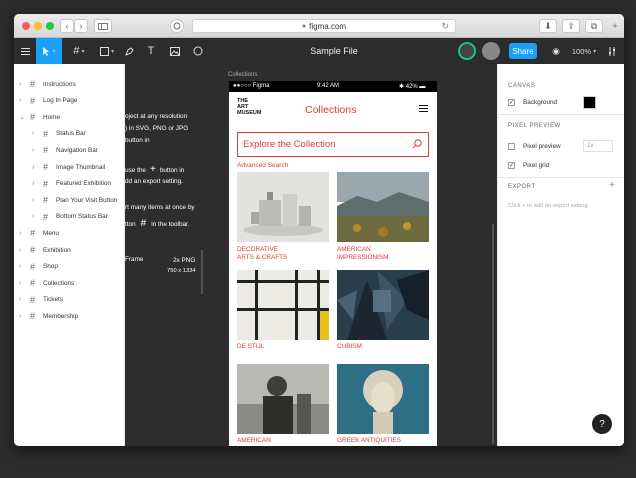  What do you see at coordinates (417, 144) in the screenshot?
I see `search-icon` at bounding box center [417, 144].